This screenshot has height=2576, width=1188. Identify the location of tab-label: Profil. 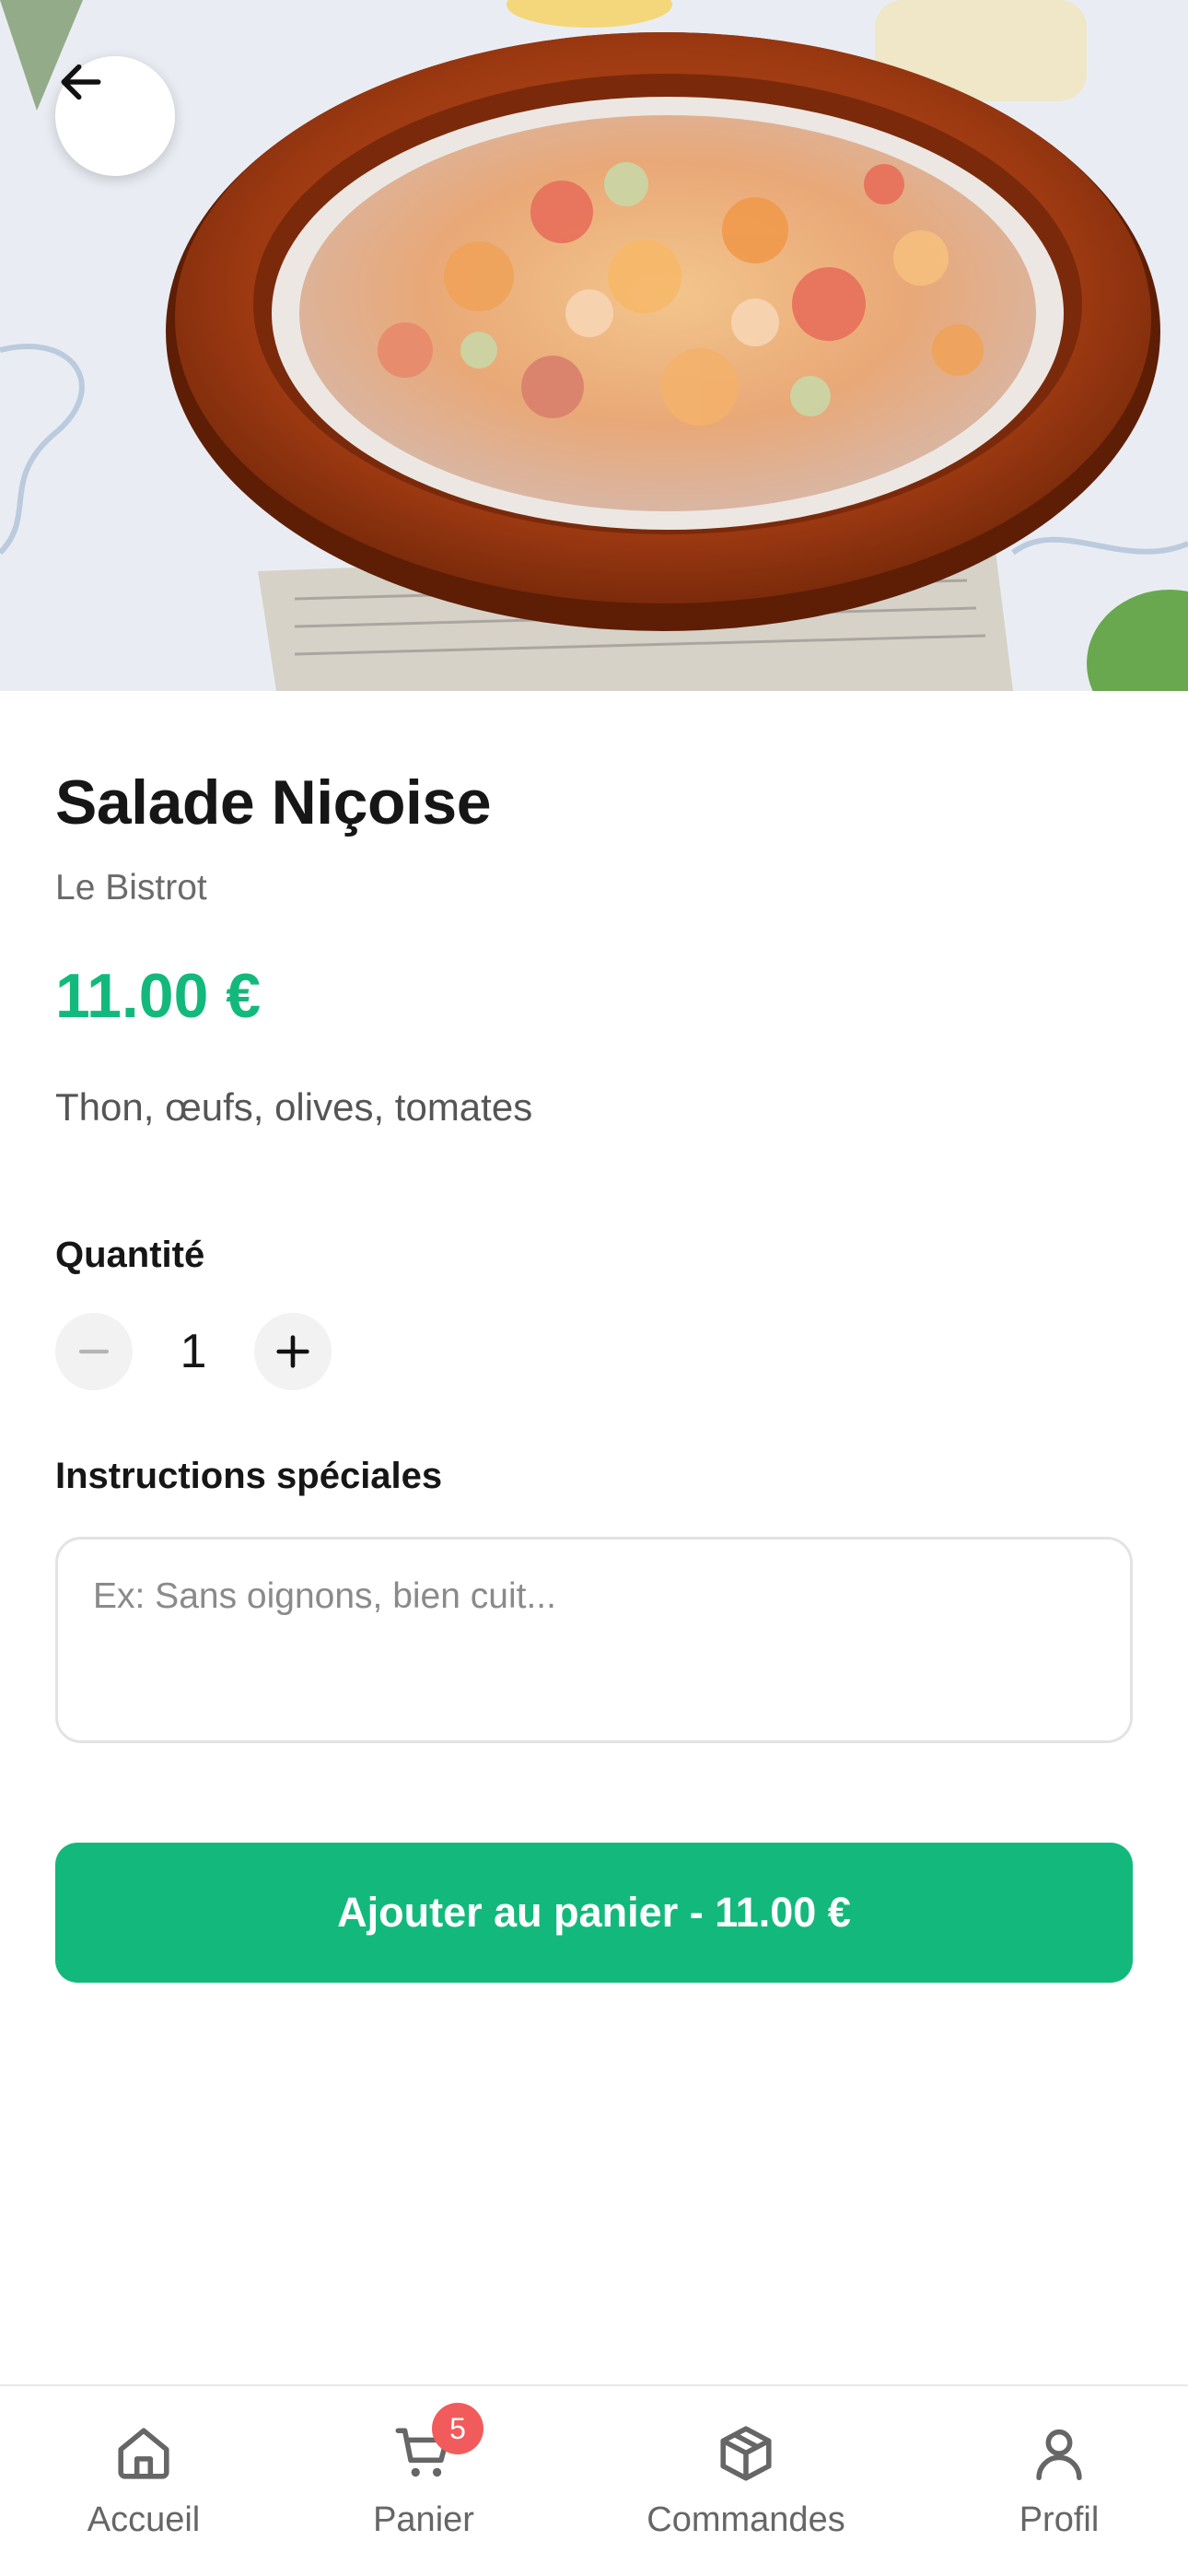
(1060, 2519).